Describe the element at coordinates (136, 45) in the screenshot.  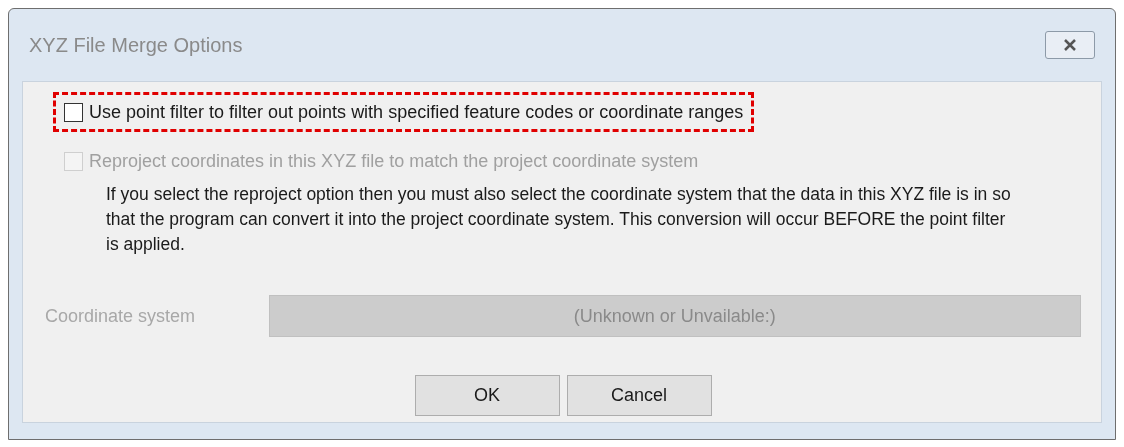
I see `window-title: XYZ File Merge Options` at that location.